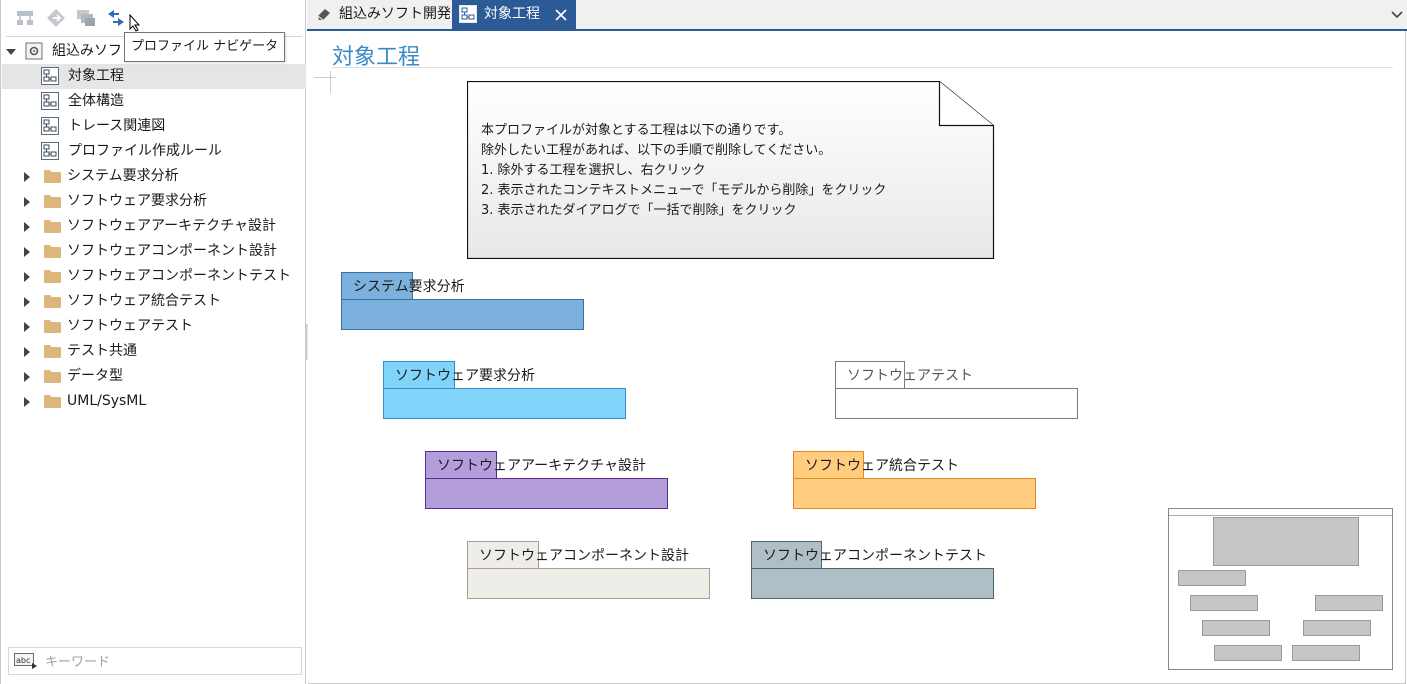 The width and height of the screenshot is (1407, 684). Describe the element at coordinates (23, 660) in the screenshot. I see `svg-text: abc` at that location.